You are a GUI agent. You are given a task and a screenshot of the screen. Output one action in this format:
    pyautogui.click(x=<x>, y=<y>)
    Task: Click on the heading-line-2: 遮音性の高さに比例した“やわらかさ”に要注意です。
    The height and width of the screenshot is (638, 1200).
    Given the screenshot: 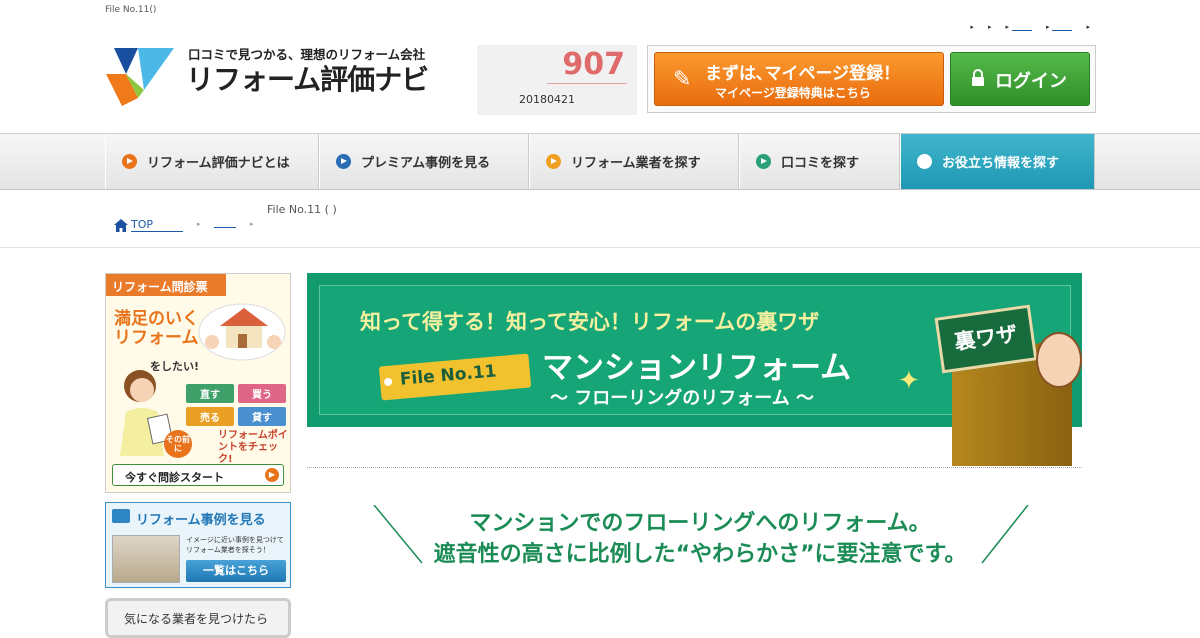 What is the action you would take?
    pyautogui.click(x=700, y=554)
    